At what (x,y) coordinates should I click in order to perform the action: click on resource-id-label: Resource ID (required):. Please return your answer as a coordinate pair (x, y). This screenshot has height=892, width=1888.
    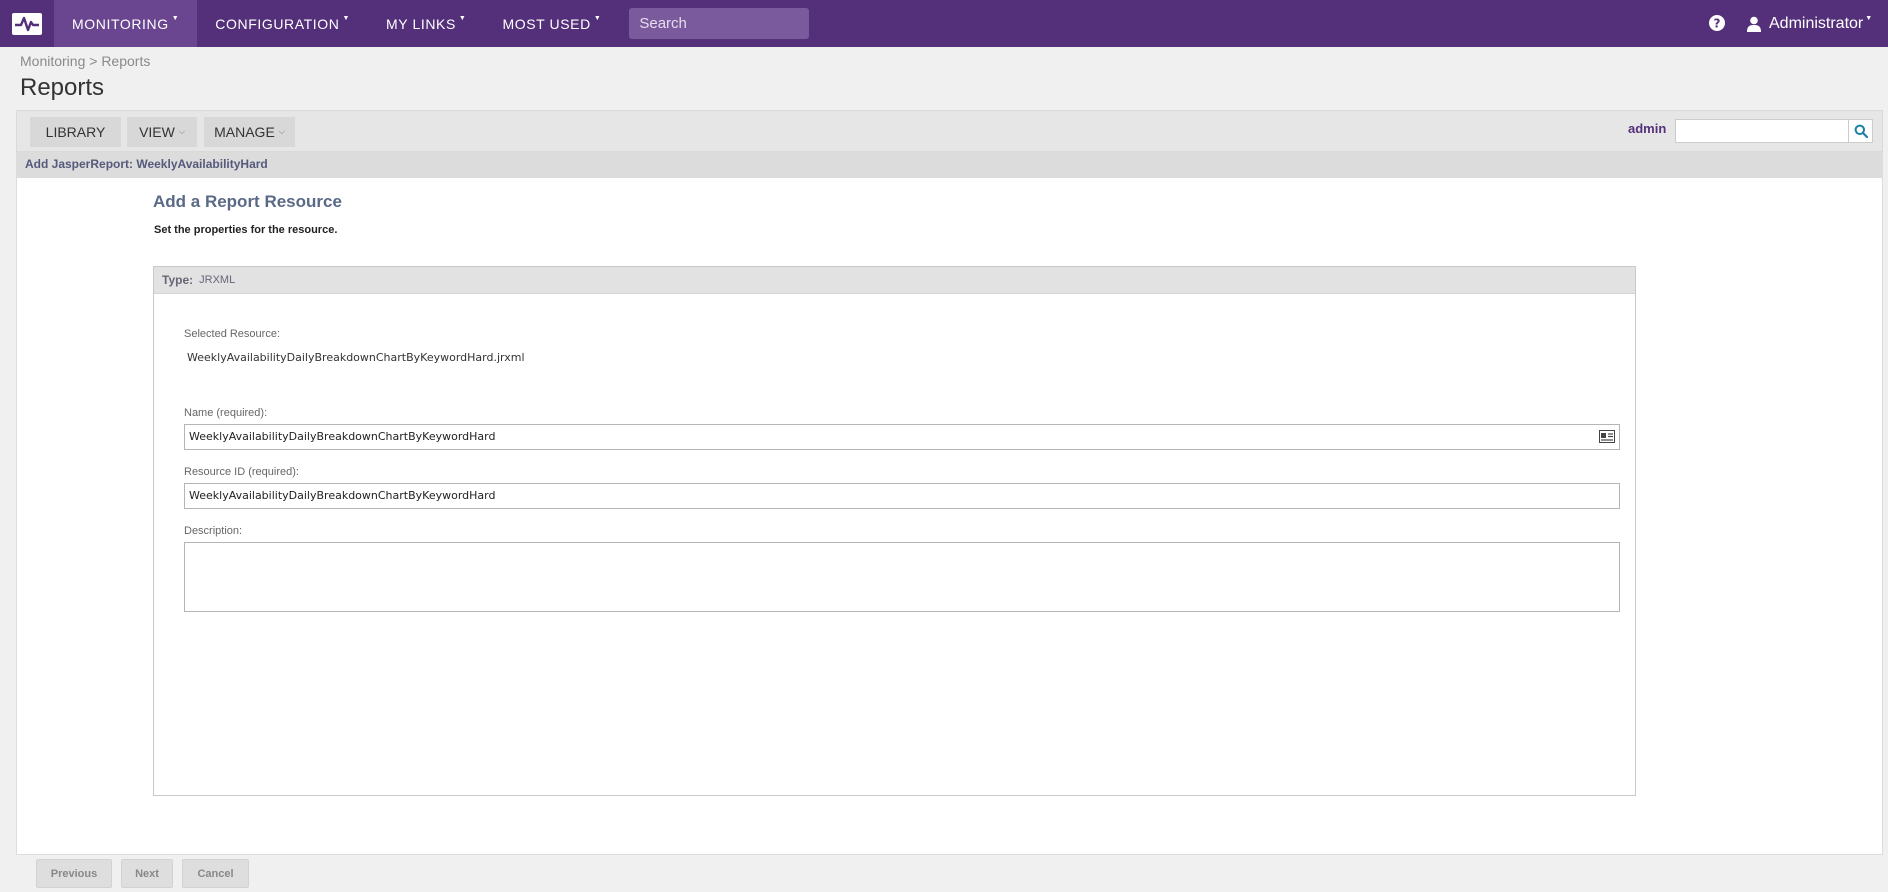
    Looking at the image, I should click on (241, 472).